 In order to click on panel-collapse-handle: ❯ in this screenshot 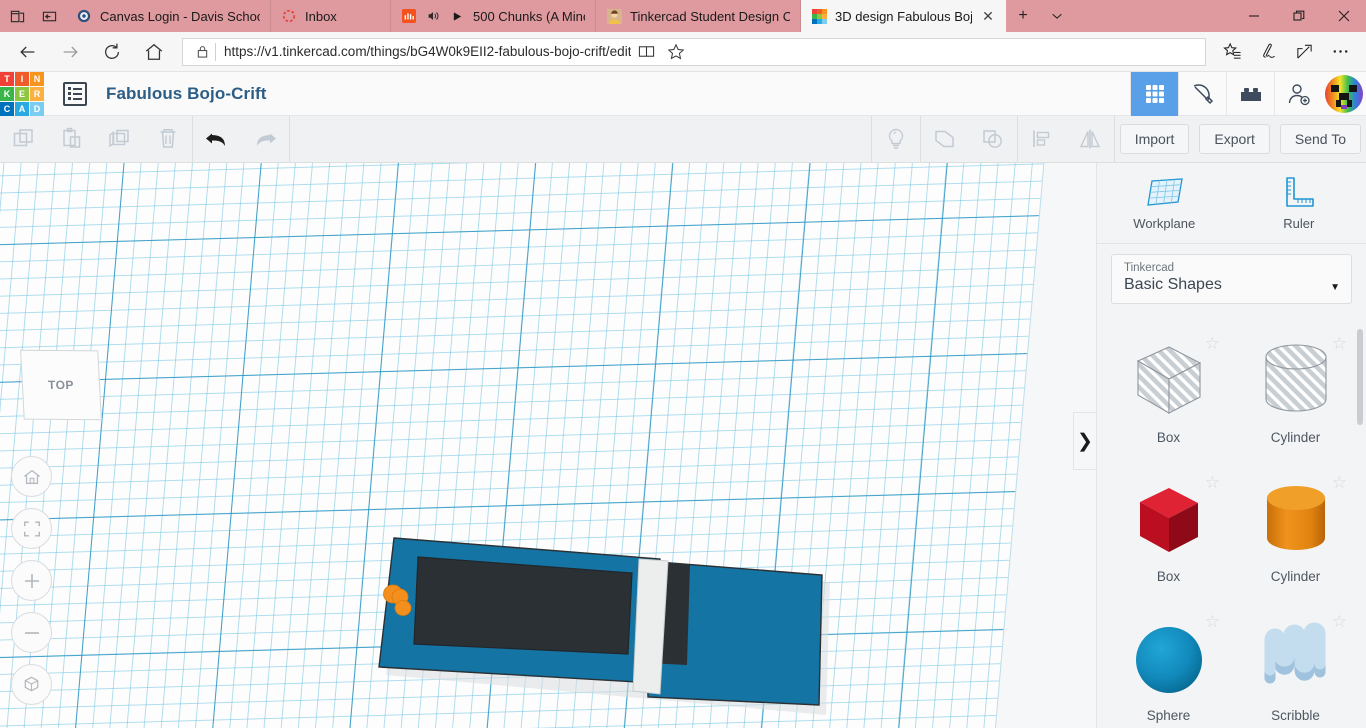, I will do `click(1084, 441)`.